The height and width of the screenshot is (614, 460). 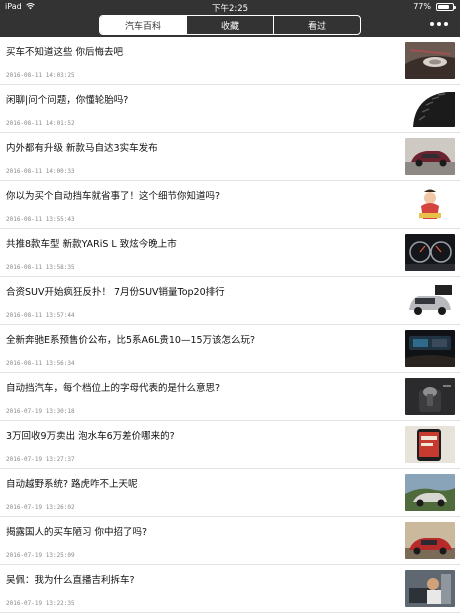 I want to click on tire-photo, so click(x=430, y=108).